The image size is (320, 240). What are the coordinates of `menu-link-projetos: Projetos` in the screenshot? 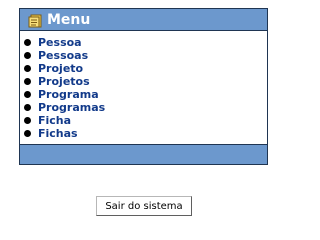 It's located at (64, 81).